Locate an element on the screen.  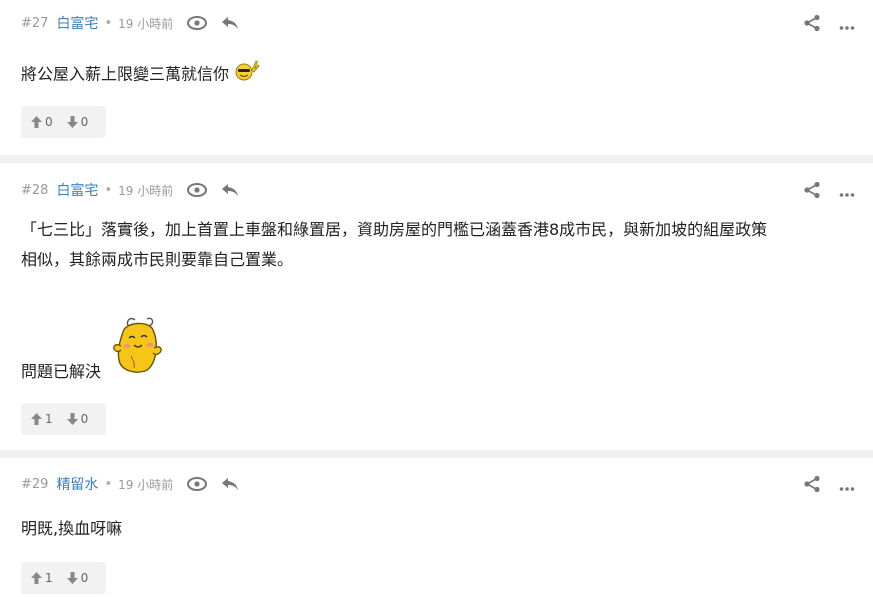
upvote-count: 0 is located at coordinates (49, 122).